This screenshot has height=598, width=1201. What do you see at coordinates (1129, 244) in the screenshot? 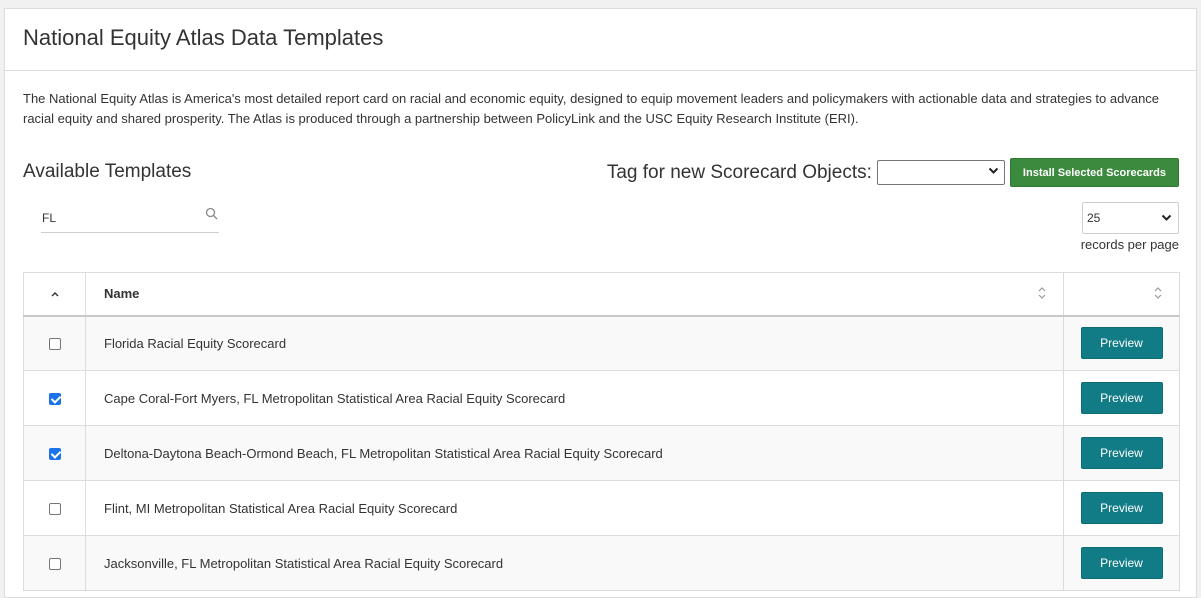
I see `records-per-page-label: records per page` at bounding box center [1129, 244].